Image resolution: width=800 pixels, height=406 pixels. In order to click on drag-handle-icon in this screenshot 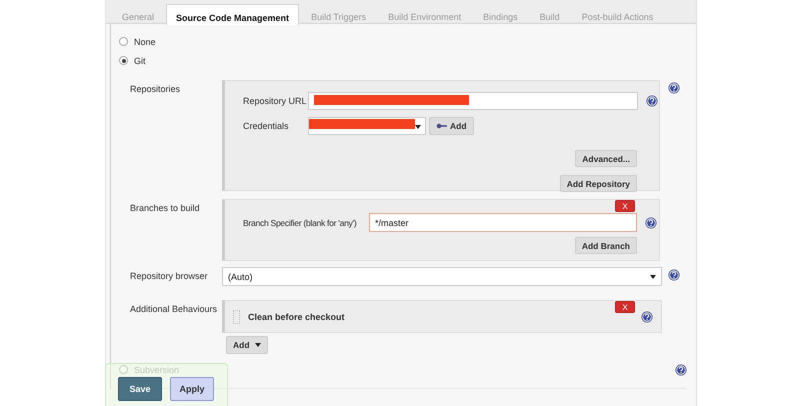, I will do `click(236, 317)`.